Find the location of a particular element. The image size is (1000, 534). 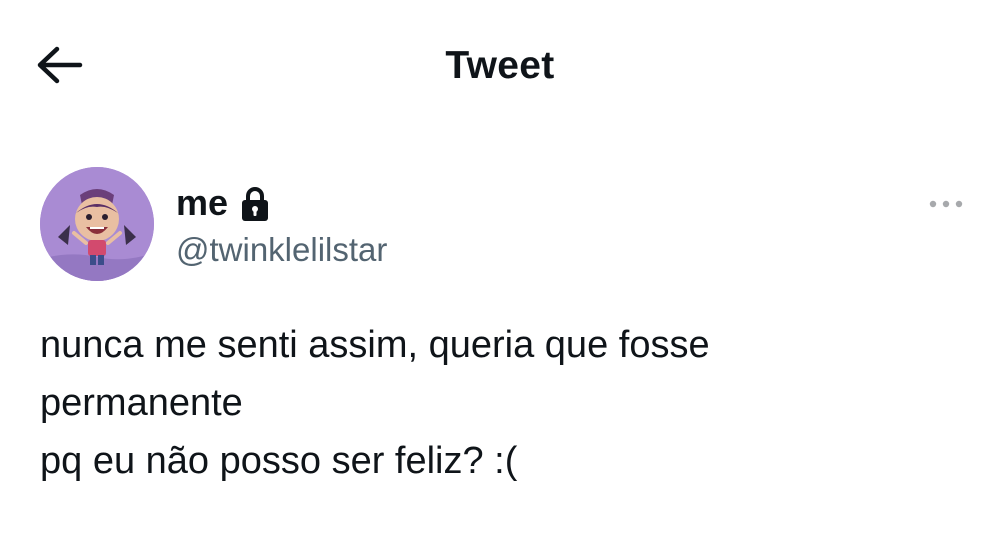

tweet-line: nunca me senti assim, queria que fosse is located at coordinates (375, 345).